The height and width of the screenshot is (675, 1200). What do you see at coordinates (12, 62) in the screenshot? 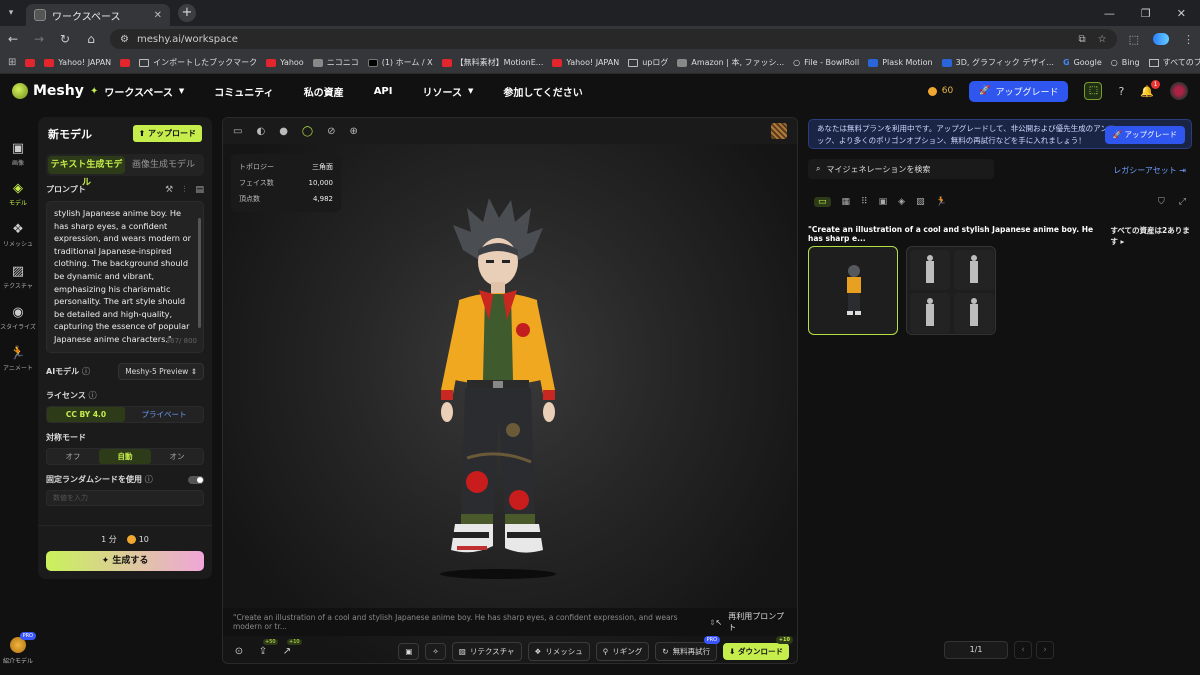
I see `apps-grid-icon: ⊞` at bounding box center [12, 62].